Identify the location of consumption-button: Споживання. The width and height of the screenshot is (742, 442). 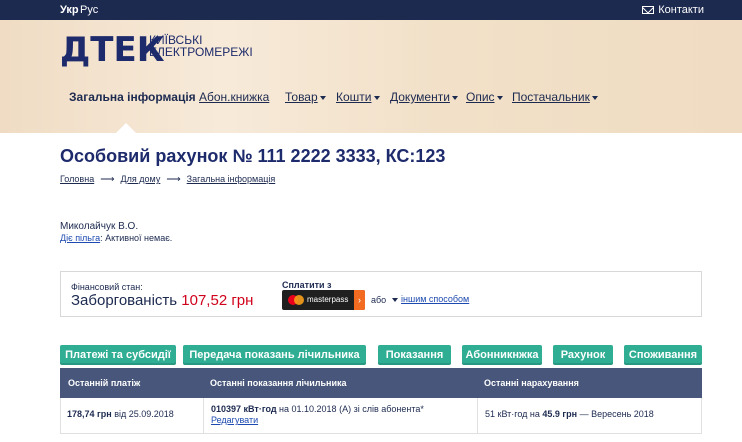
(663, 355).